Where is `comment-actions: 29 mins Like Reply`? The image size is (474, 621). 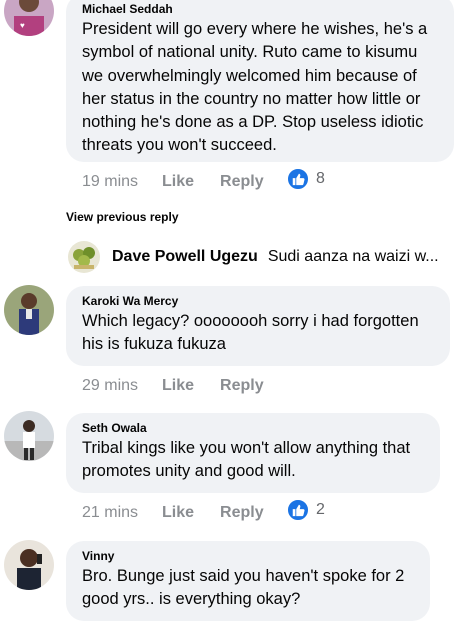
comment-actions: 29 mins Like Reply is located at coordinates (173, 386).